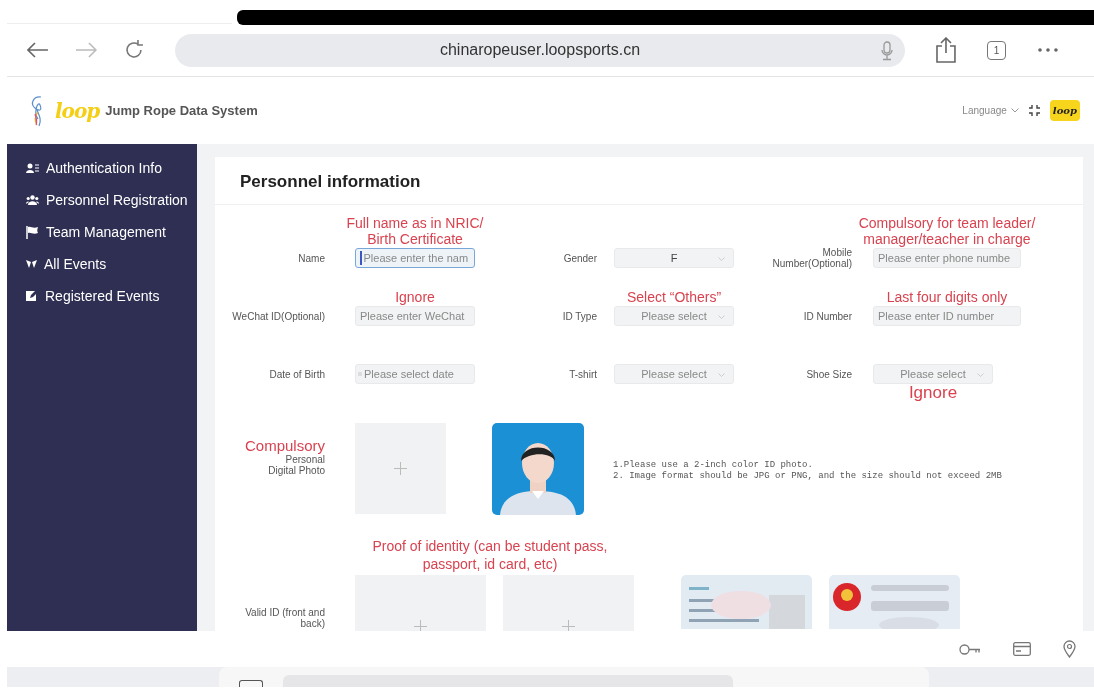 The width and height of the screenshot is (1094, 688). I want to click on back-icon, so click(38, 50).